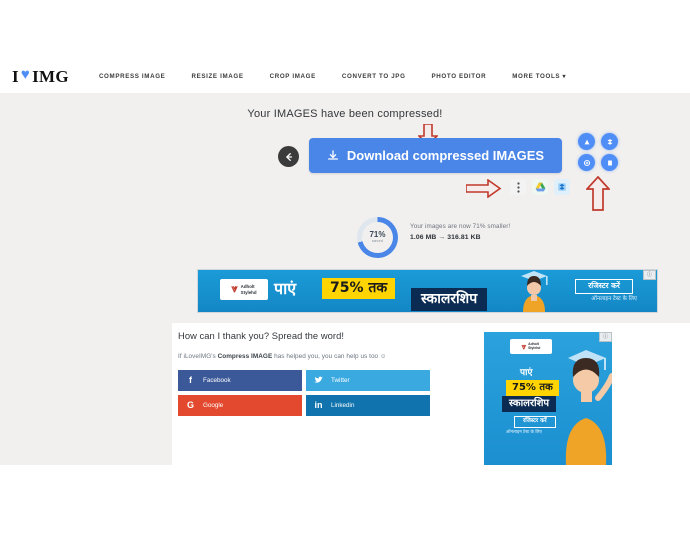  I want to click on google-icon: G, so click(190, 405).